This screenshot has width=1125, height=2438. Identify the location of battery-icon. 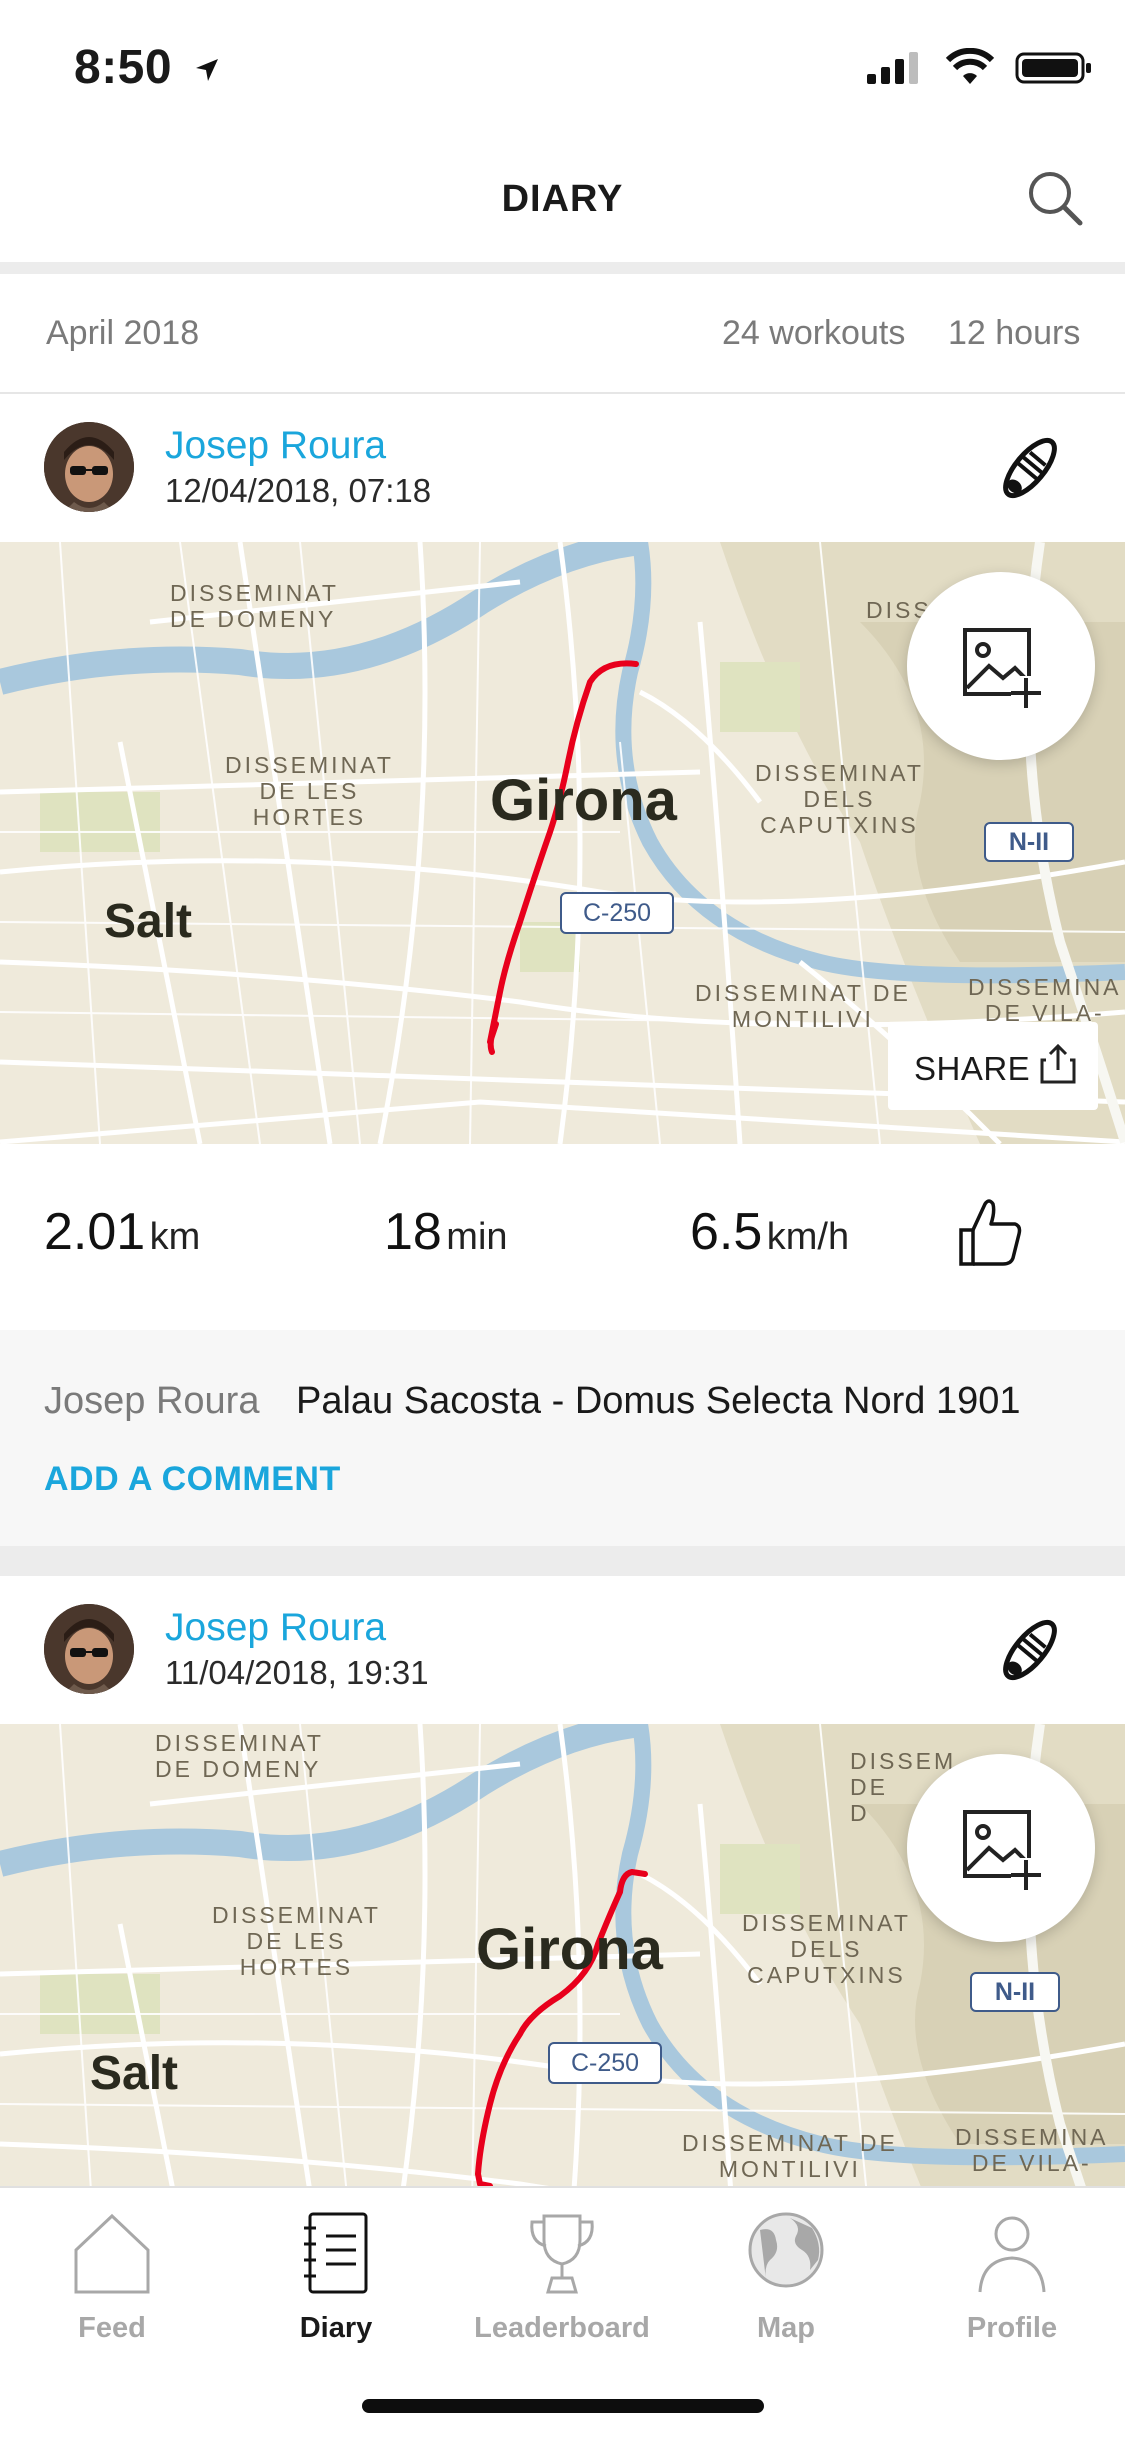
(1053, 68).